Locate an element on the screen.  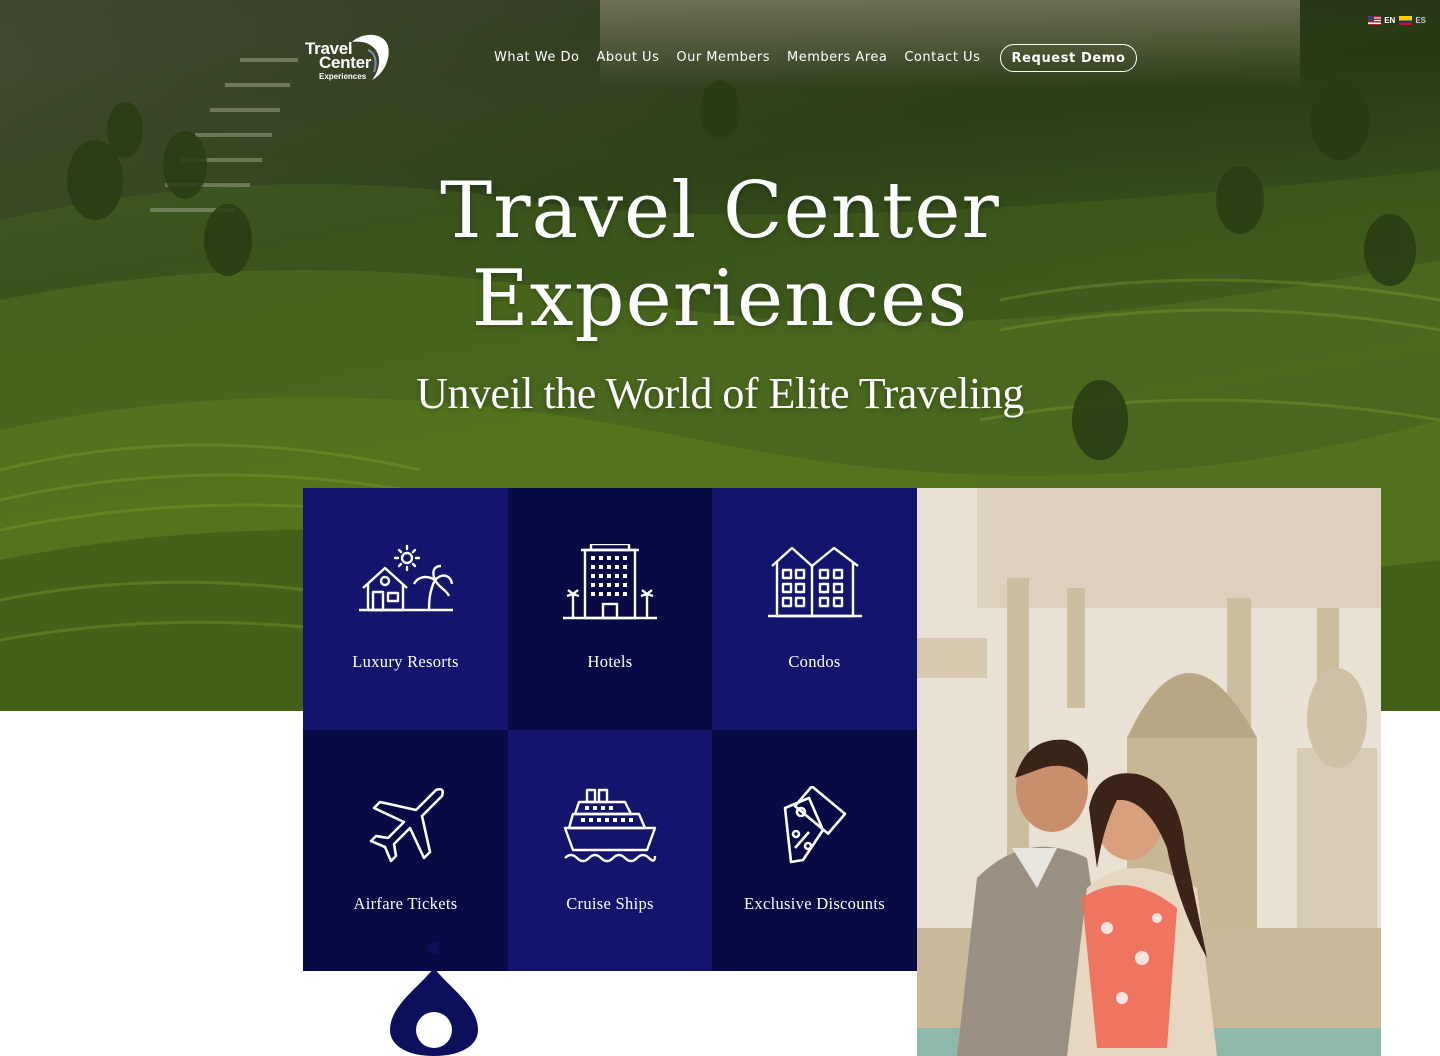
nav-what-we-do: What We Do is located at coordinates (536, 57).